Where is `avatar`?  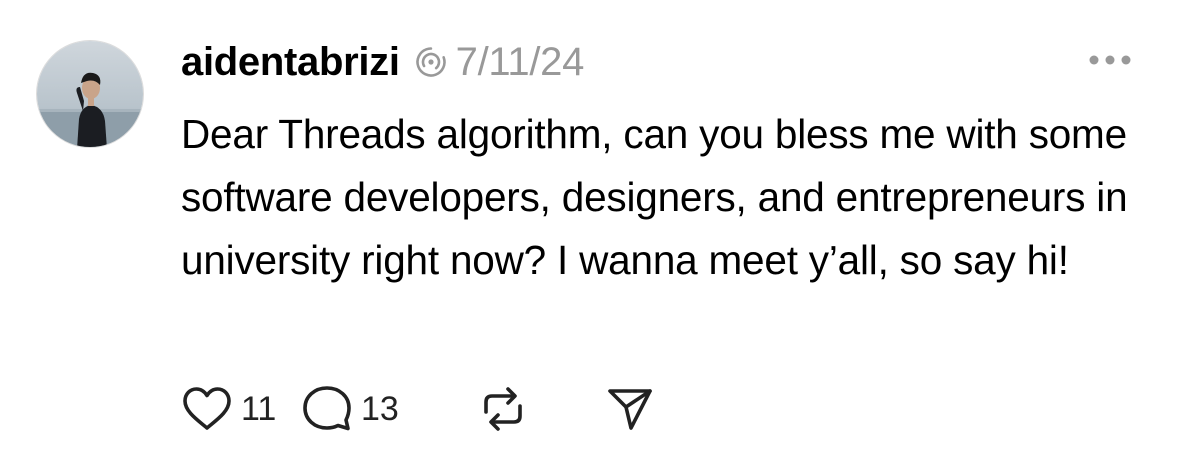
avatar is located at coordinates (90, 94).